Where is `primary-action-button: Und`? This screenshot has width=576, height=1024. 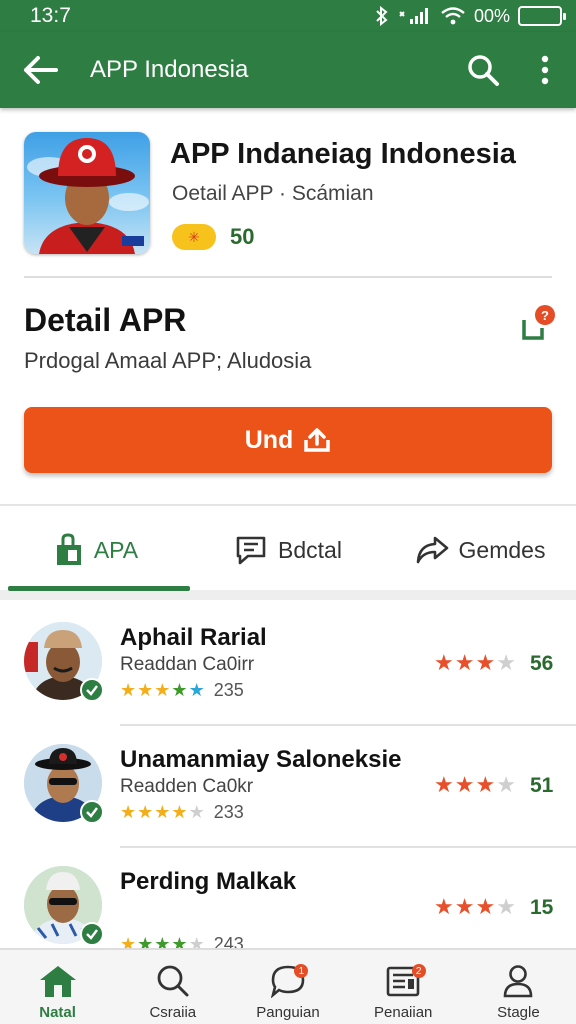
primary-action-button: Und is located at coordinates (288, 440).